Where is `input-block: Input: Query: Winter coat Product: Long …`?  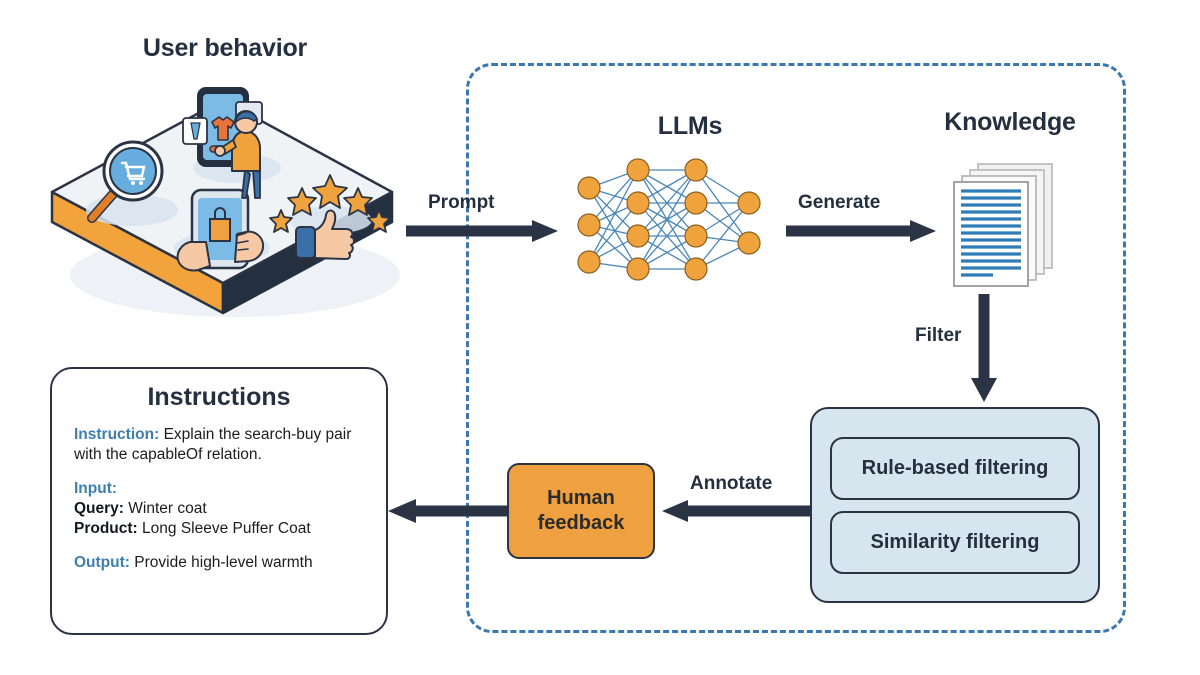 input-block: Input: Query: Winter coat Product: Long … is located at coordinates (219, 509).